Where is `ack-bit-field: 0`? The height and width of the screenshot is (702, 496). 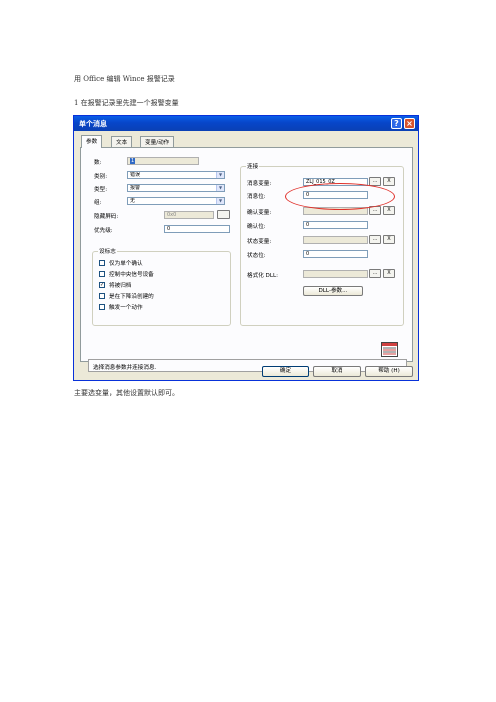
ack-bit-field: 0 is located at coordinates (335, 225).